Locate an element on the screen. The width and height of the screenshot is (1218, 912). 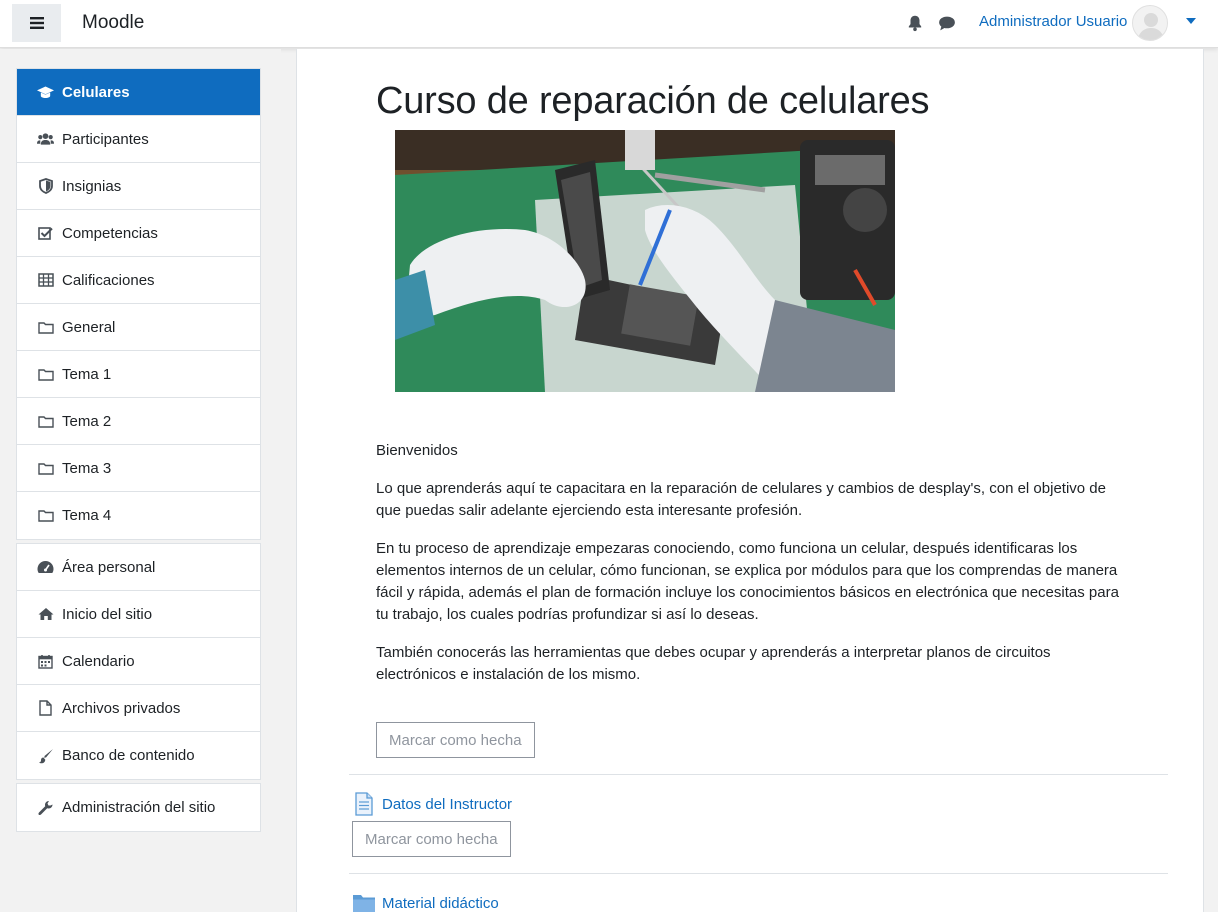
nav-item-tema-2: Tema 2 is located at coordinates (138, 421).